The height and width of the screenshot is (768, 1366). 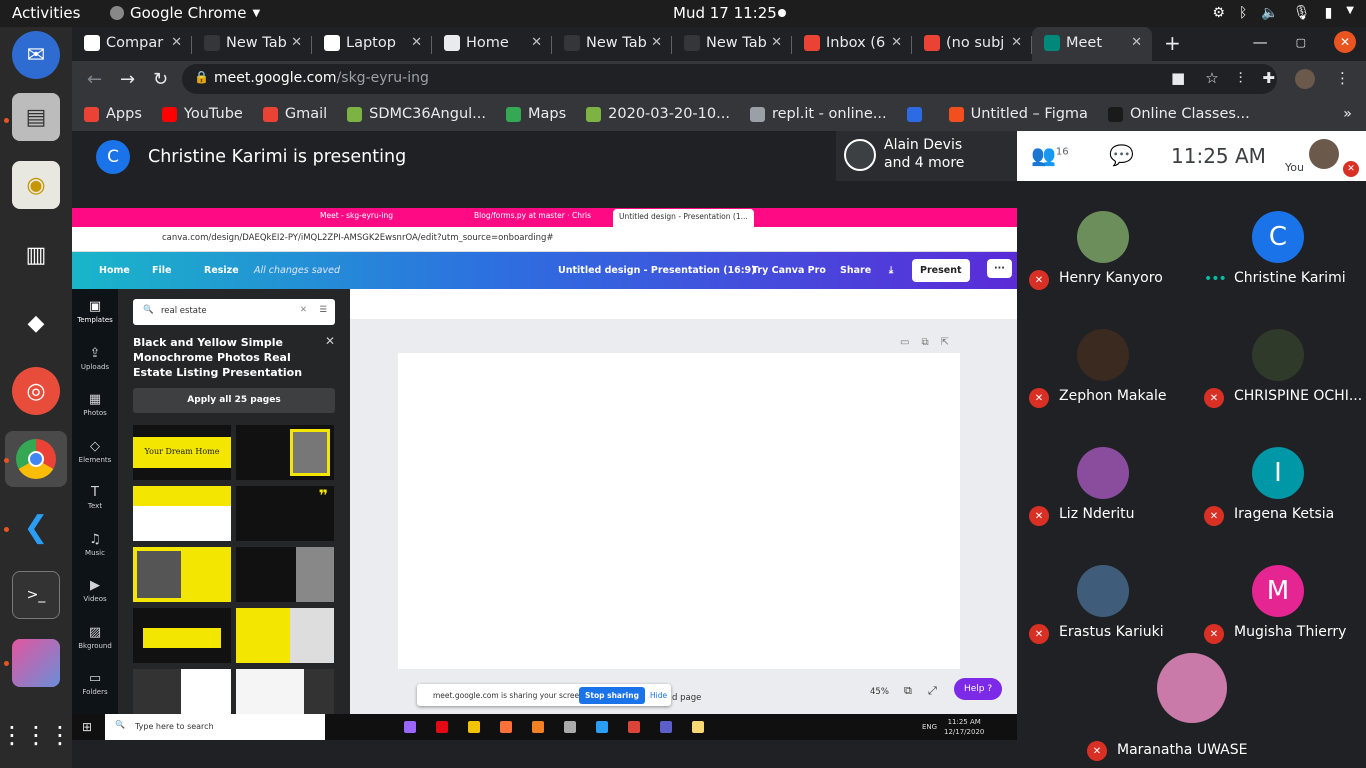 What do you see at coordinates (917, 114) in the screenshot?
I see `bookmark-item` at bounding box center [917, 114].